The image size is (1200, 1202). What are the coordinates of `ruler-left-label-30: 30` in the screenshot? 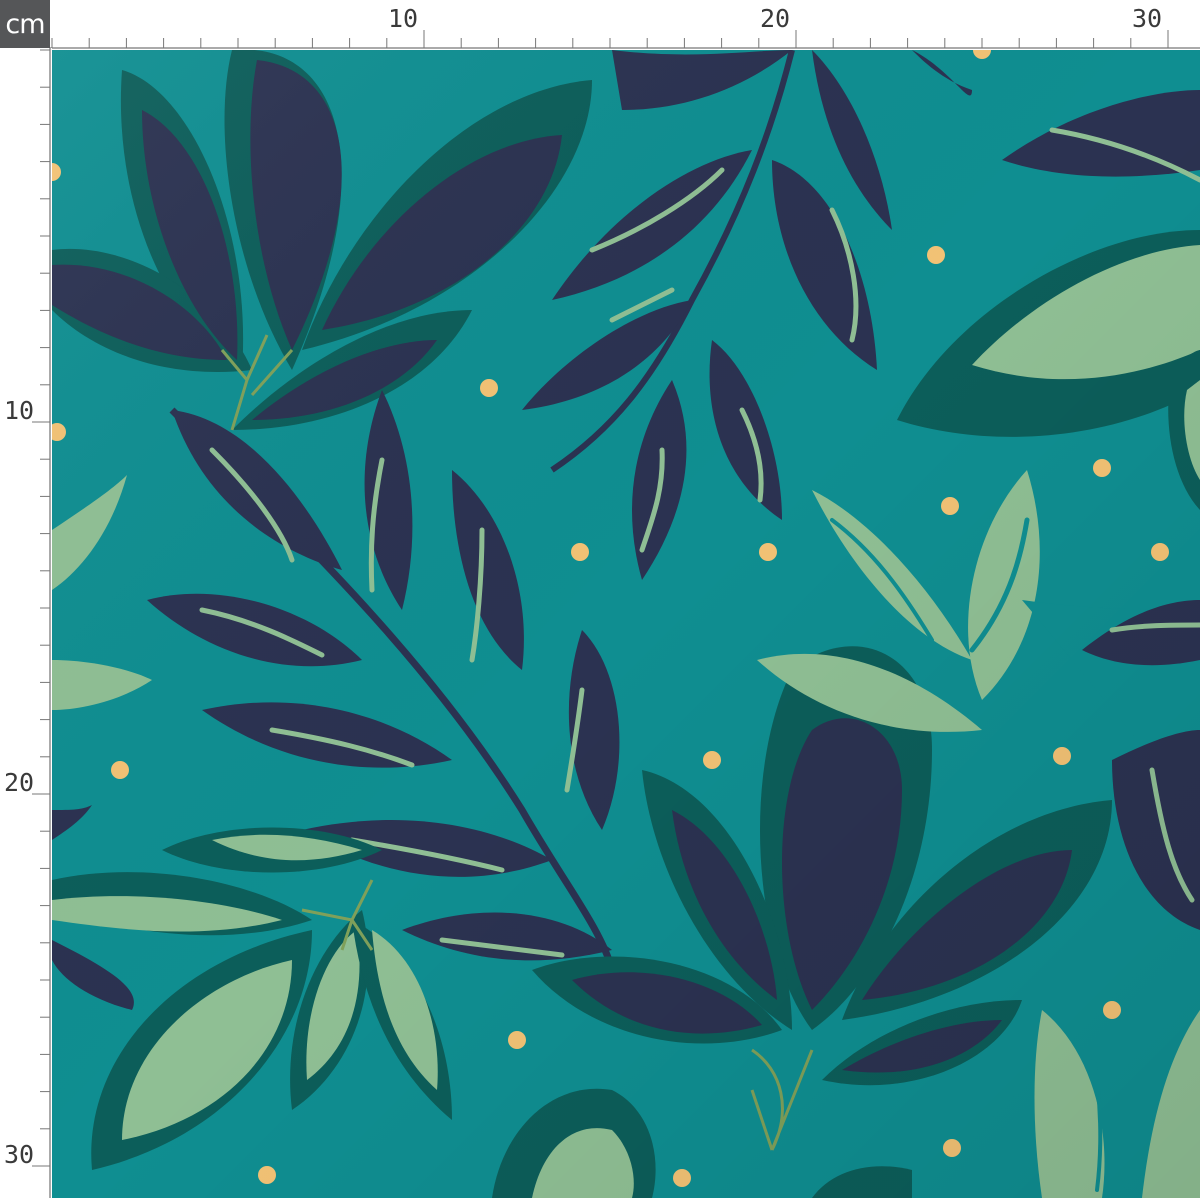 It's located at (19, 1154).